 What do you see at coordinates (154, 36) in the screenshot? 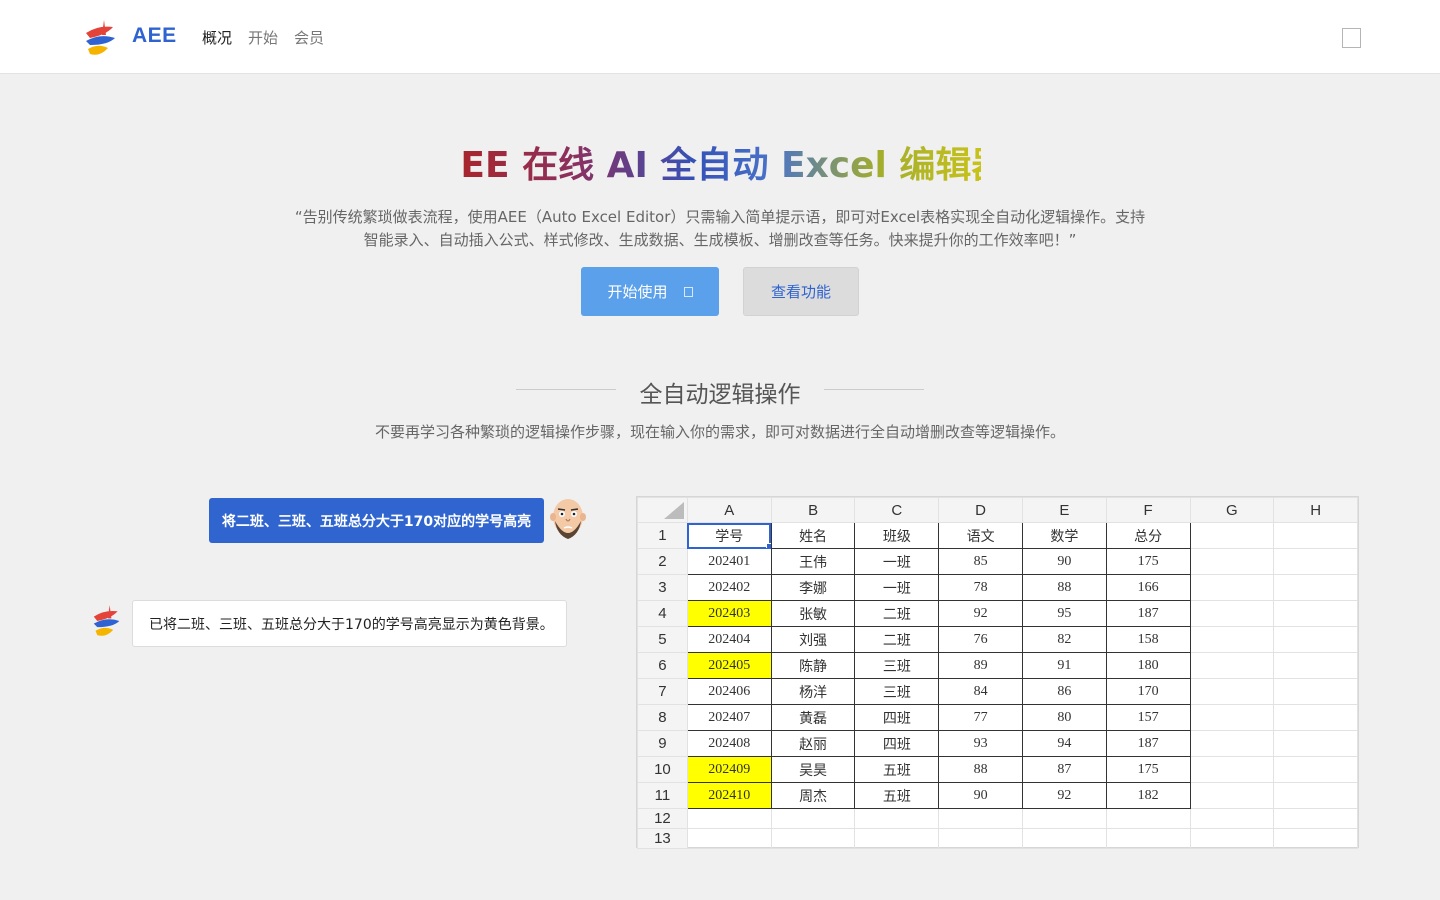
I see `brand-name: AEE` at bounding box center [154, 36].